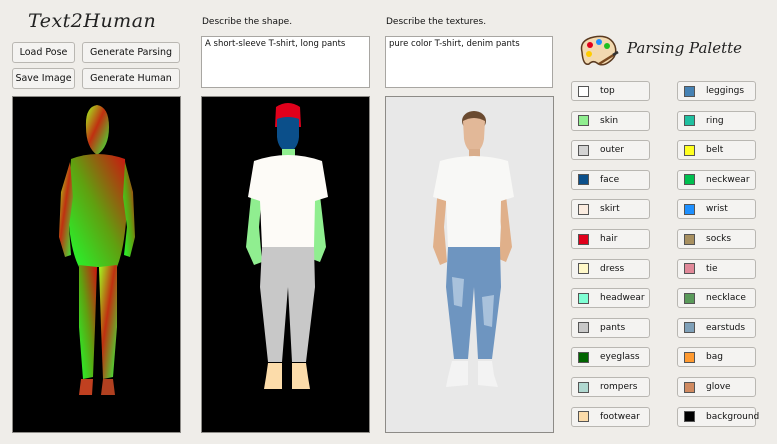 The width and height of the screenshot is (777, 444). I want to click on palette-label: belt, so click(715, 150).